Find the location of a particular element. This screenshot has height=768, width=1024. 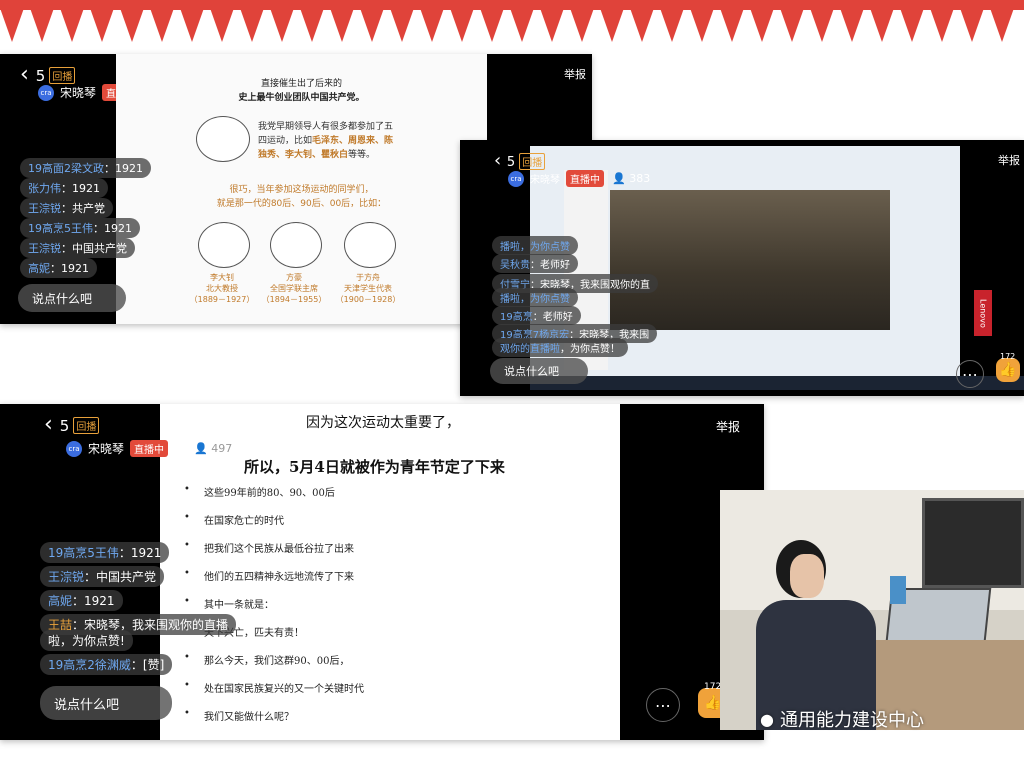

monitor is located at coordinates (973, 543).